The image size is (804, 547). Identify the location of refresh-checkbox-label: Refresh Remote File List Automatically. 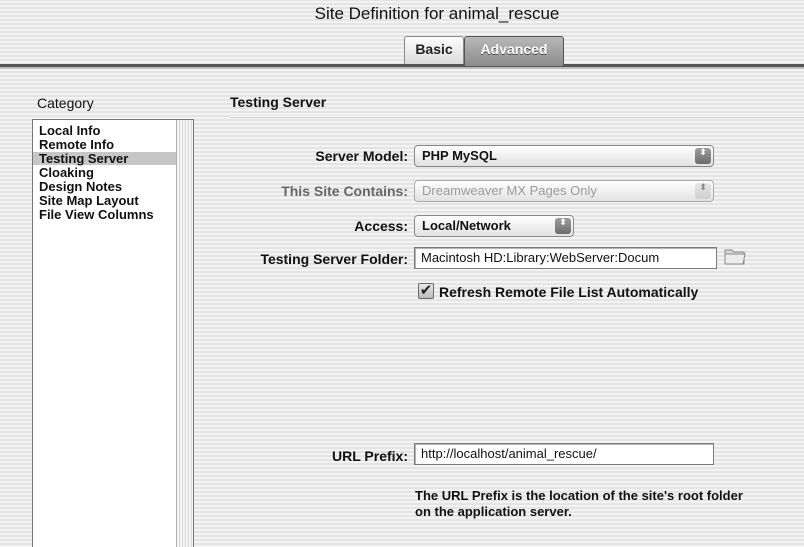
(568, 292).